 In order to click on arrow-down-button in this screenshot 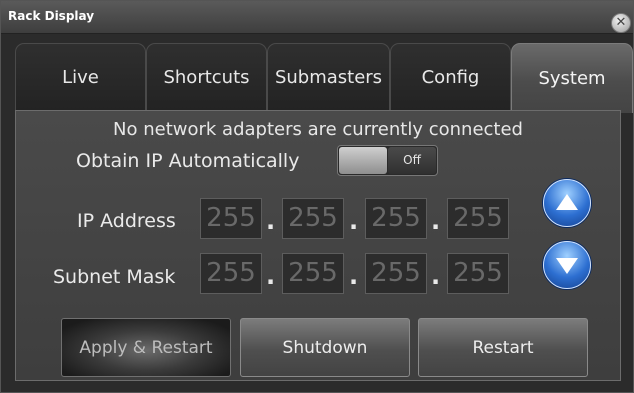, I will do `click(567, 265)`.